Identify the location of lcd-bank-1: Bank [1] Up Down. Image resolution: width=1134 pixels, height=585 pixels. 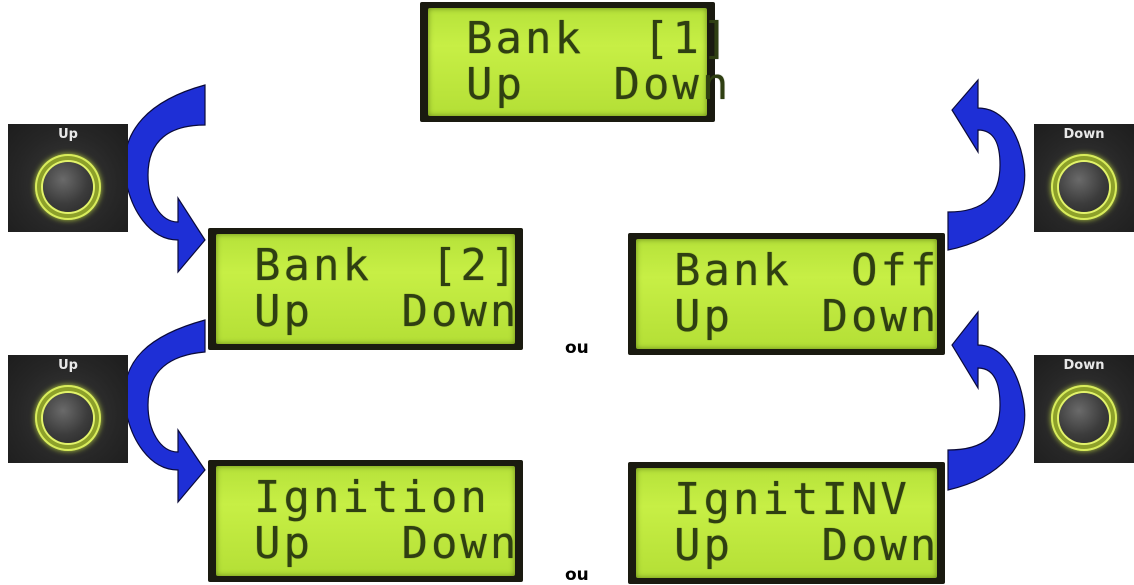
(576, 62).